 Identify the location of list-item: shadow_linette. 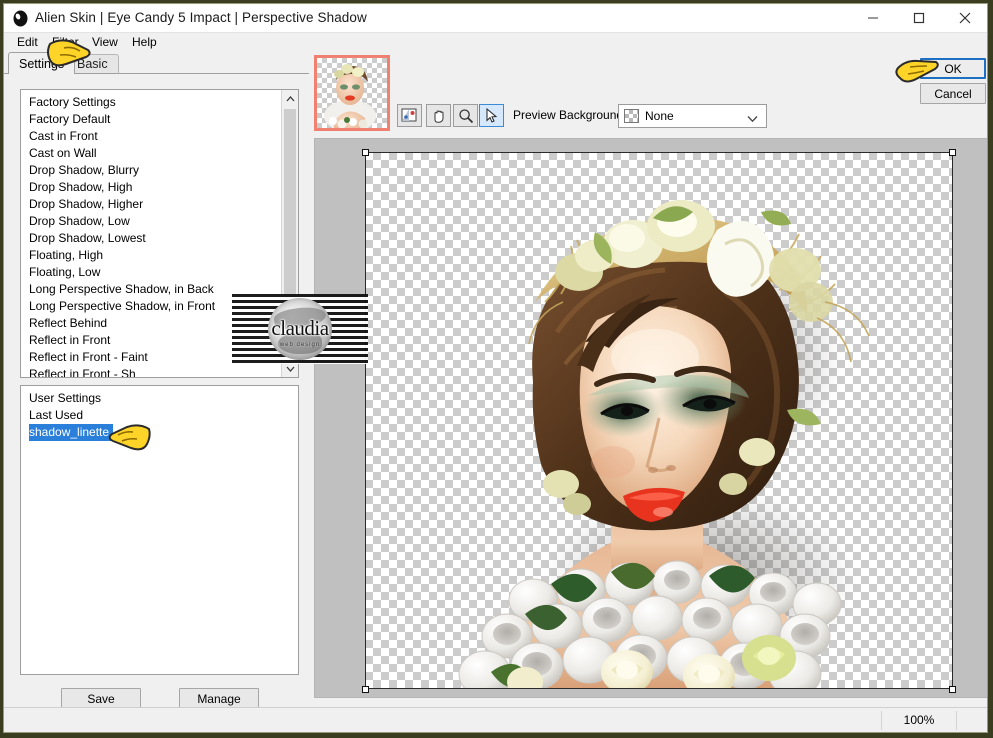
(71, 432).